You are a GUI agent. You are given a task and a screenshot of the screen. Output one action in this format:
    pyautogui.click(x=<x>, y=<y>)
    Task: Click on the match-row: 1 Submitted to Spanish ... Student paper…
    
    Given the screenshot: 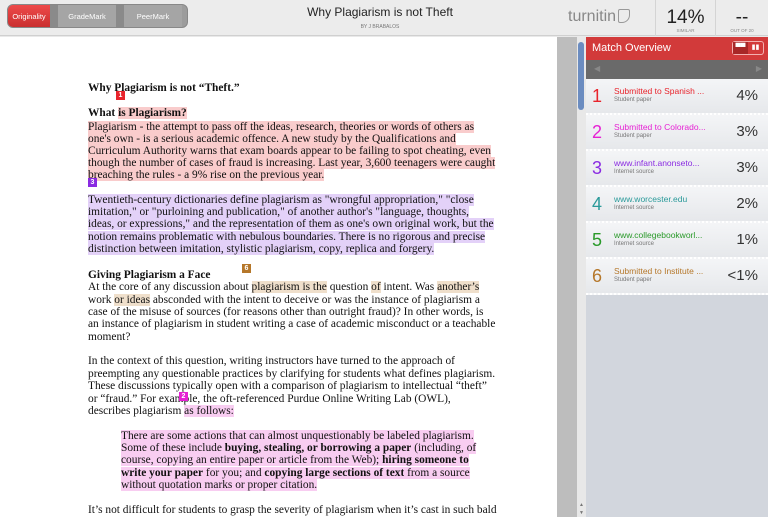 What is the action you would take?
    pyautogui.click(x=677, y=97)
    